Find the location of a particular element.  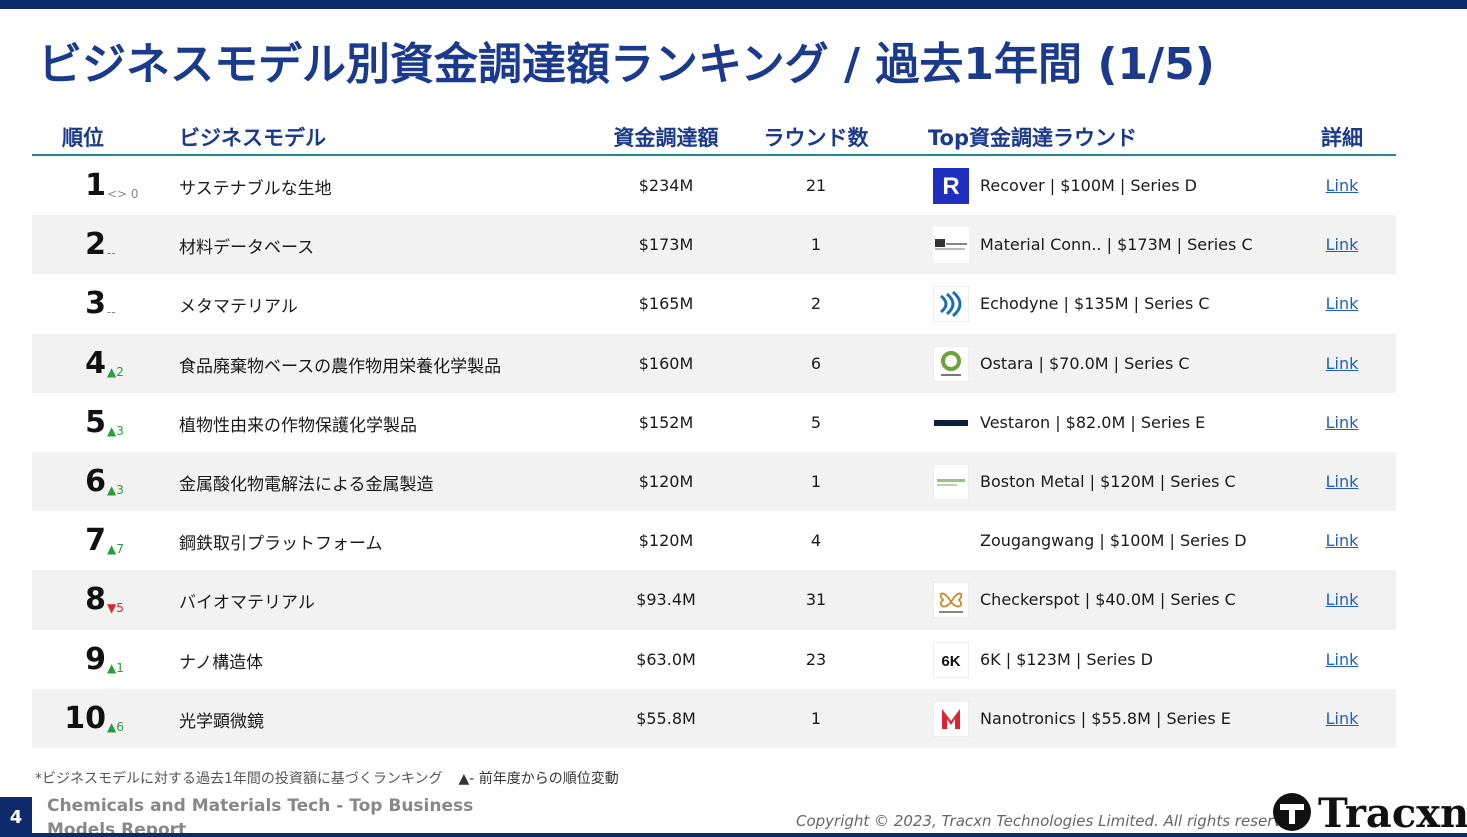

round-count: 21 is located at coordinates (816, 185).